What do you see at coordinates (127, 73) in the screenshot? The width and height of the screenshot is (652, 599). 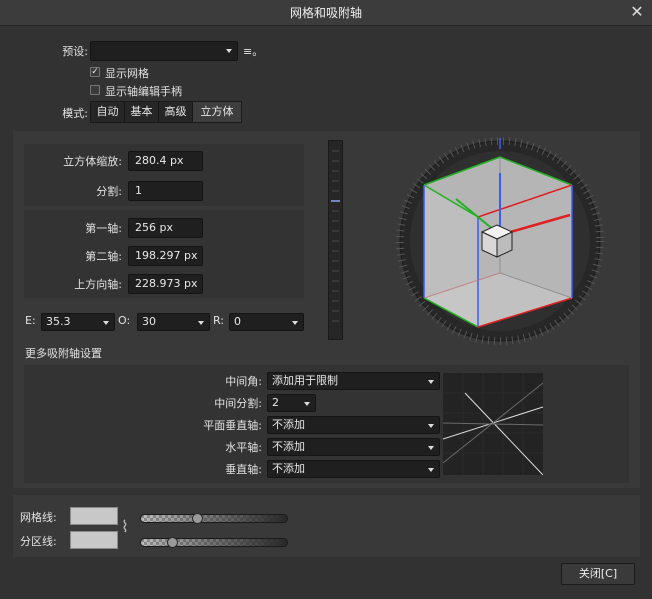 I see `show-grid-label: 显示网格` at bounding box center [127, 73].